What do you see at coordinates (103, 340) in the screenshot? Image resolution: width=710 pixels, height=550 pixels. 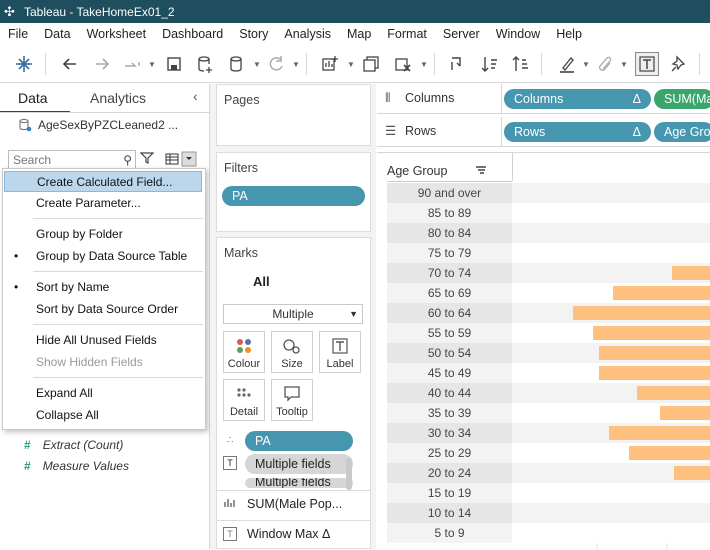 I see `menu-hide-all-unused-fields: Hide All Unused Fields` at bounding box center [103, 340].